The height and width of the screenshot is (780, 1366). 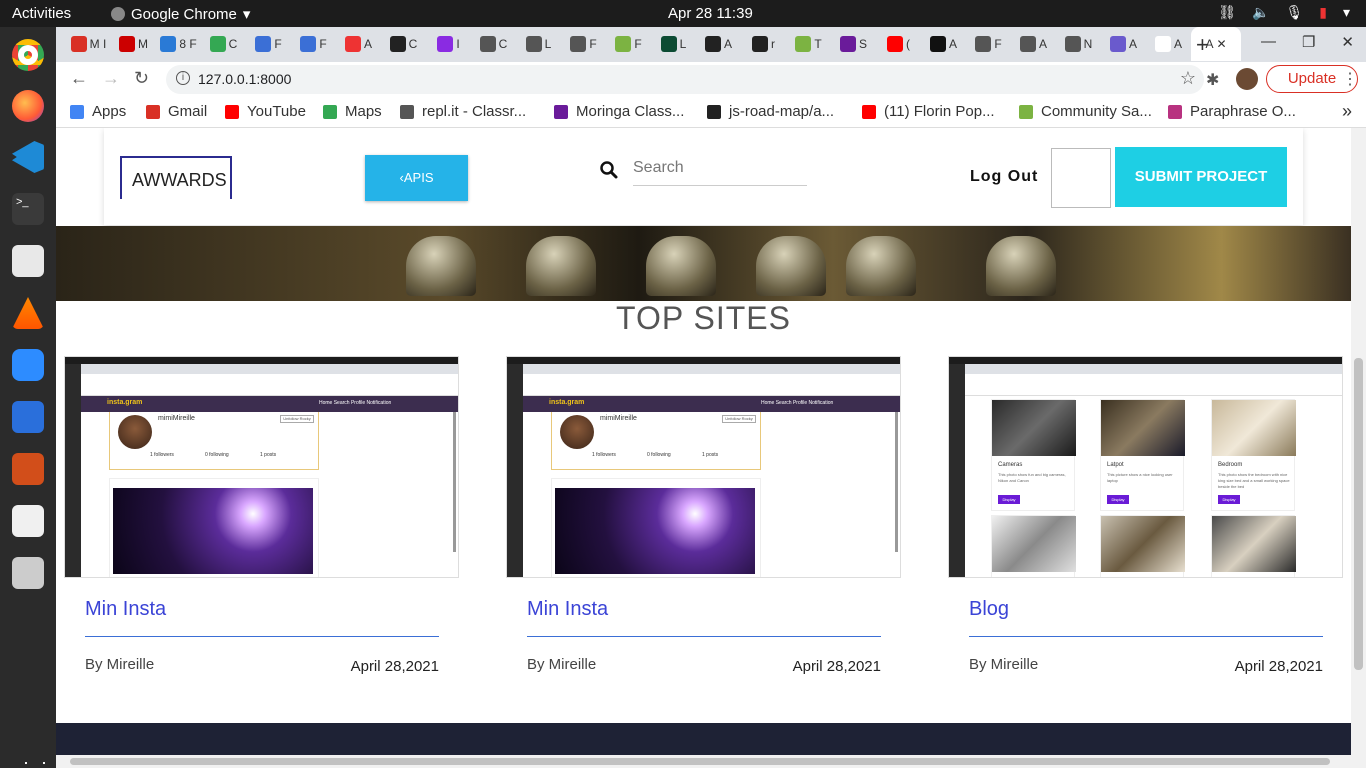 What do you see at coordinates (1201, 177) in the screenshot?
I see `submit-project-button: SUBMIT PROJECT` at bounding box center [1201, 177].